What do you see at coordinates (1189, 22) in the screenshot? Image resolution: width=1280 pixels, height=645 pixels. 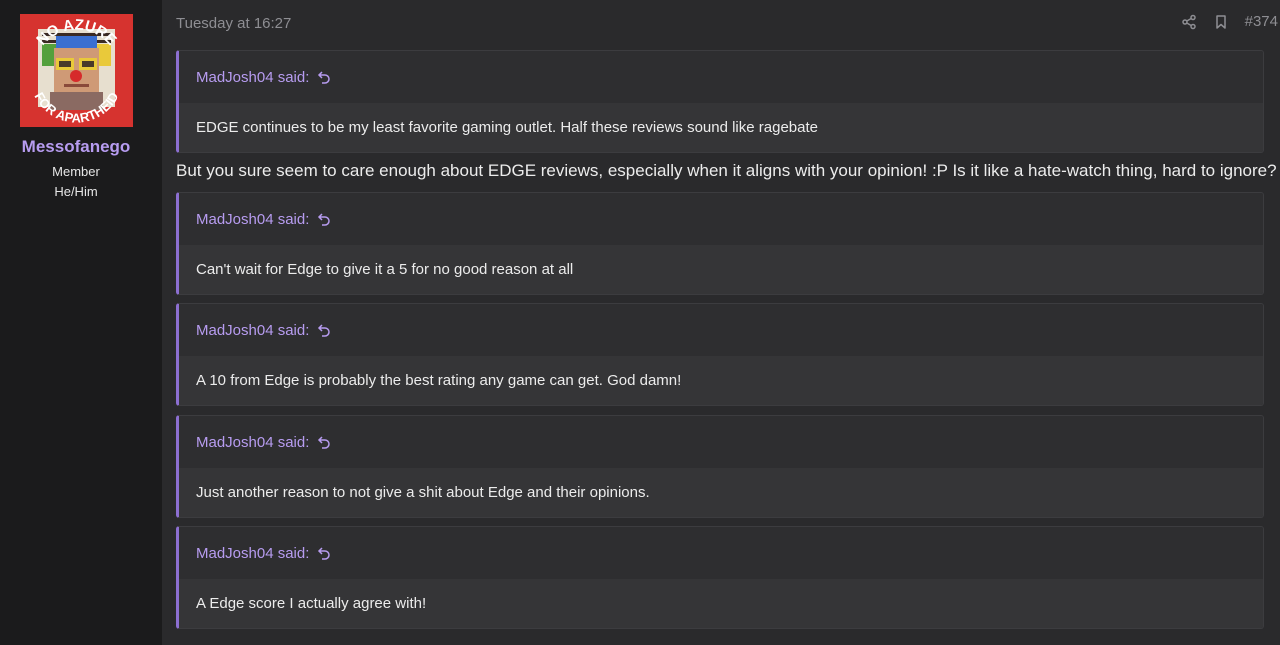 I see `share-icon` at bounding box center [1189, 22].